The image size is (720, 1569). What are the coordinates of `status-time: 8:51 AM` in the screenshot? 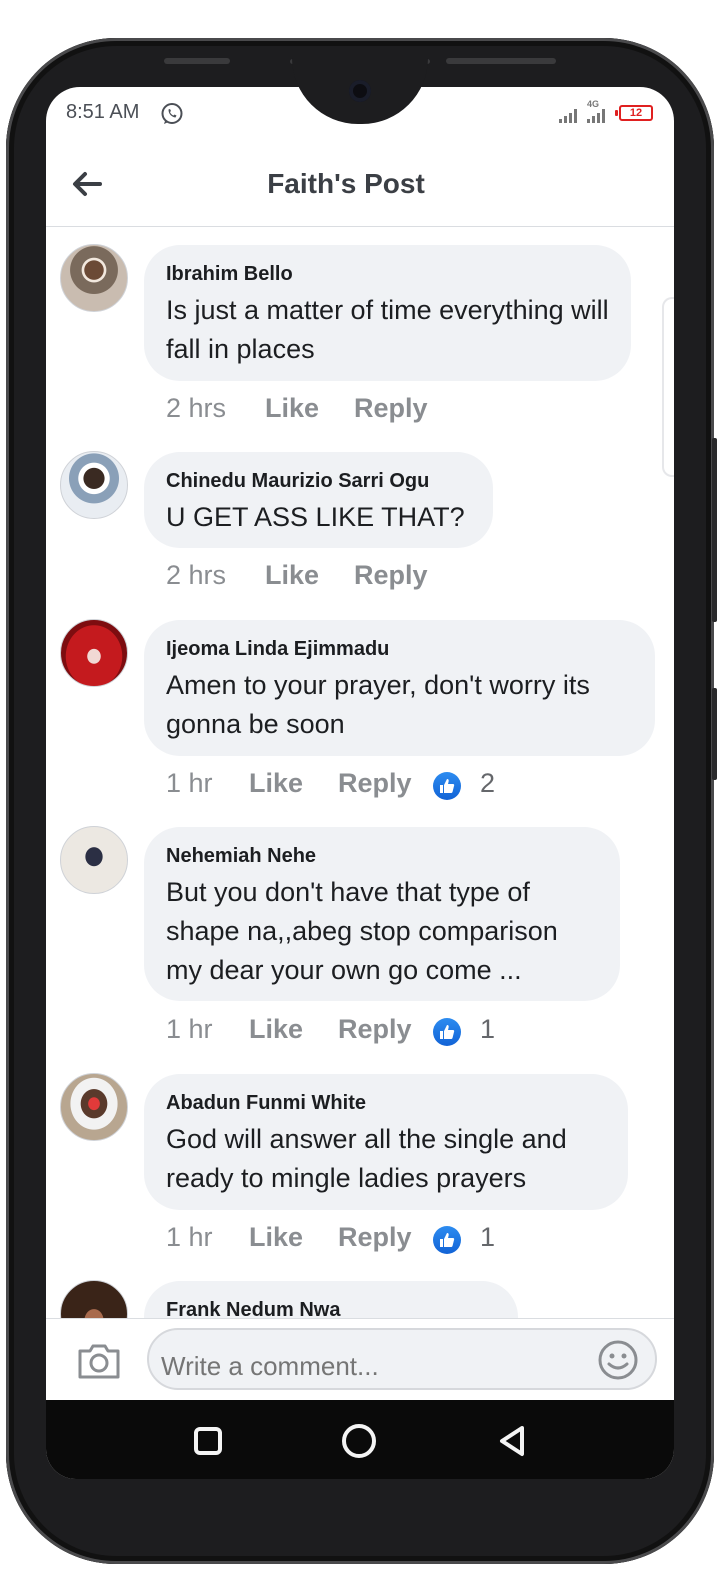 It's located at (103, 112).